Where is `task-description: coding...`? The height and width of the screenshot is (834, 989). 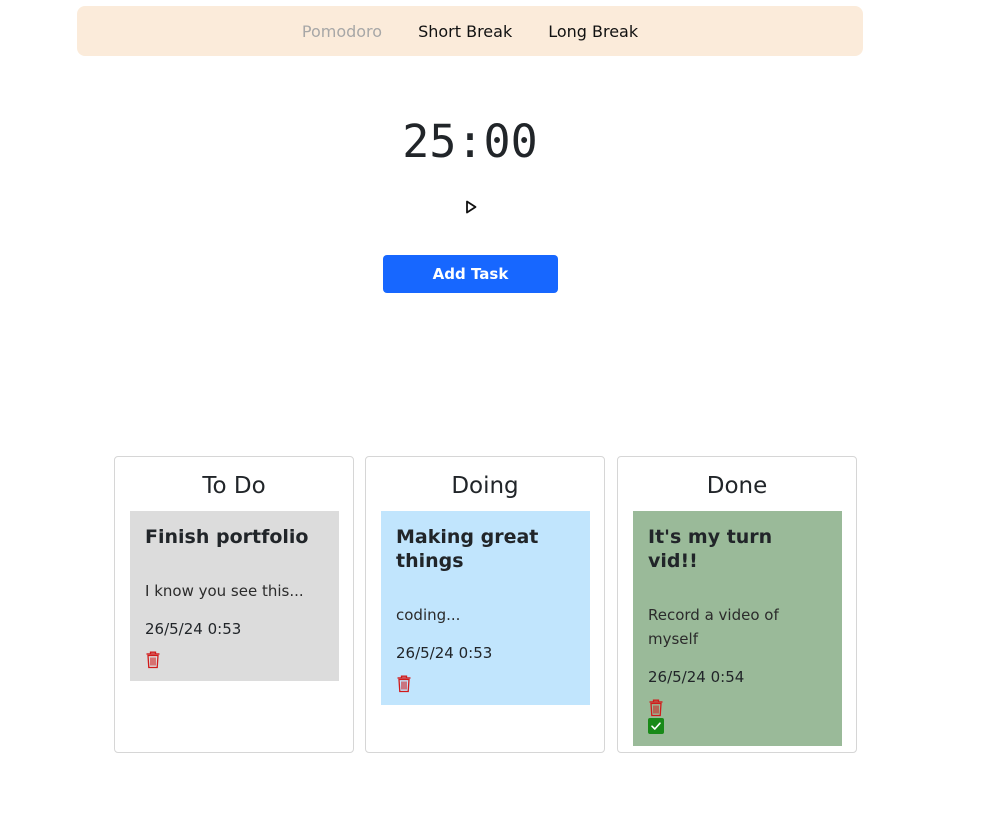 task-description: coding... is located at coordinates (428, 615).